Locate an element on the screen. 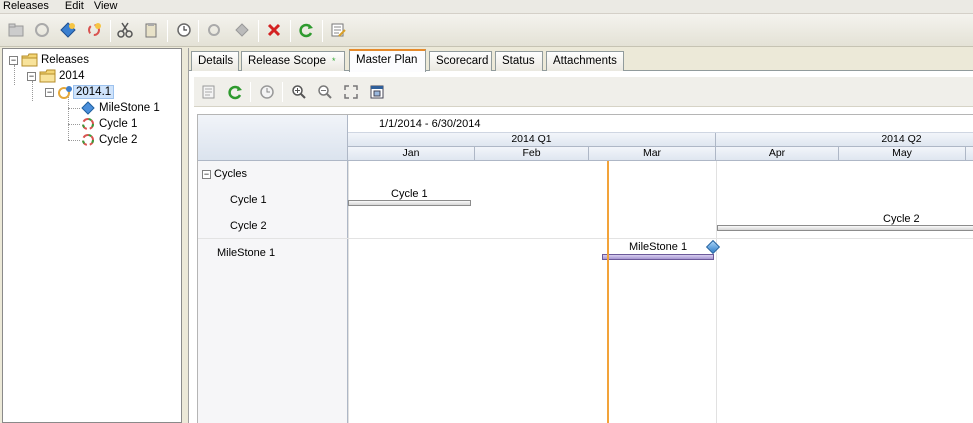 This screenshot has height=423, width=973. tree-node-releases: − Releases is located at coordinates (50, 60).